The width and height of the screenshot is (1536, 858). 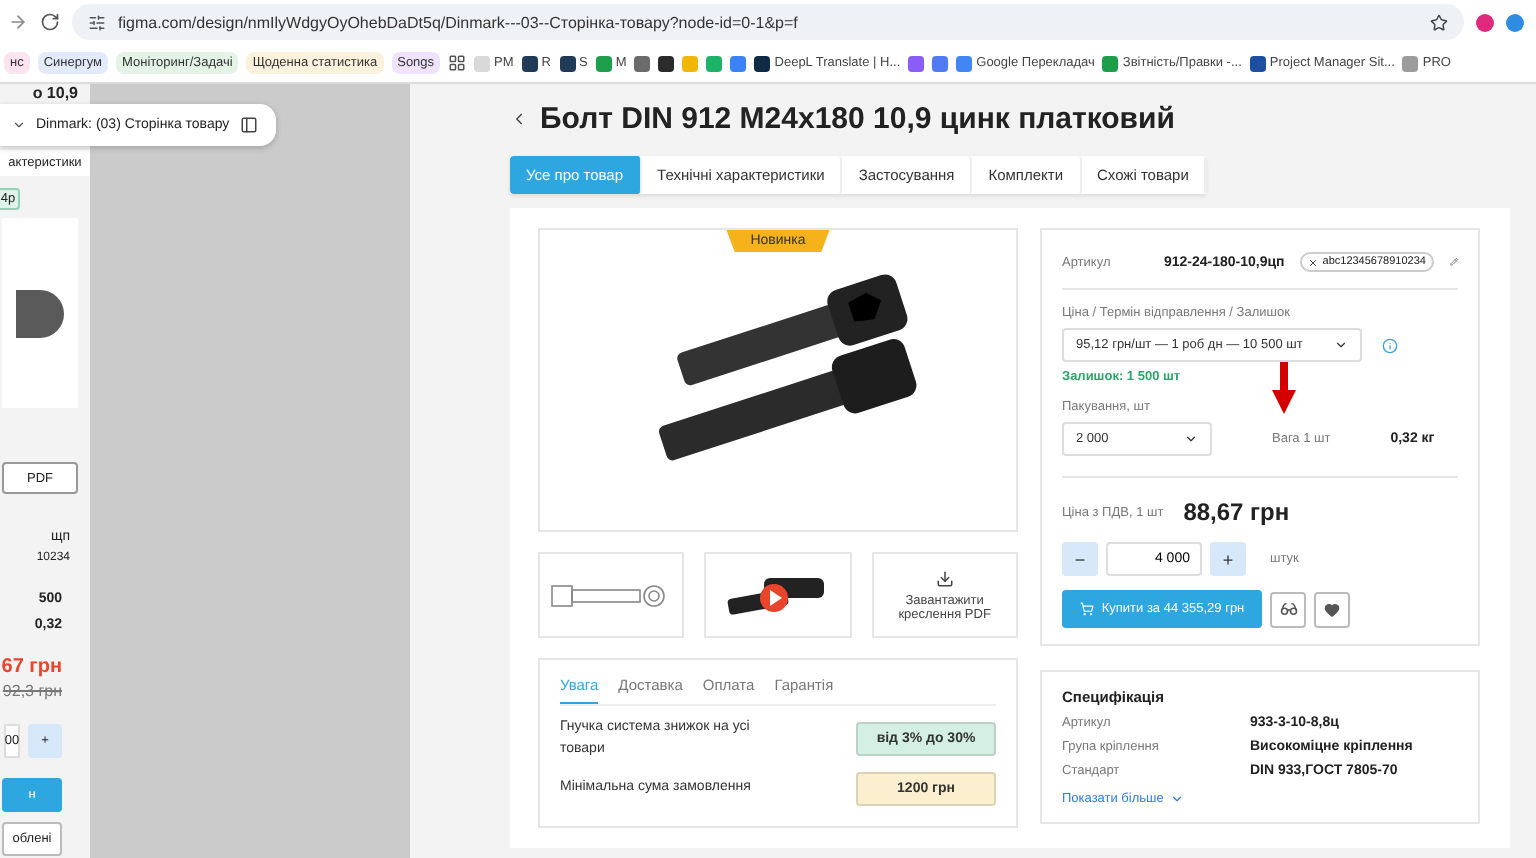 I want to click on url-text: figma.com/design/nmIlyWdgyOyOhebDaDt5q/Dinmark---03--Сторінка-товару?node-id=0-1&p=f, so click(x=459, y=22).